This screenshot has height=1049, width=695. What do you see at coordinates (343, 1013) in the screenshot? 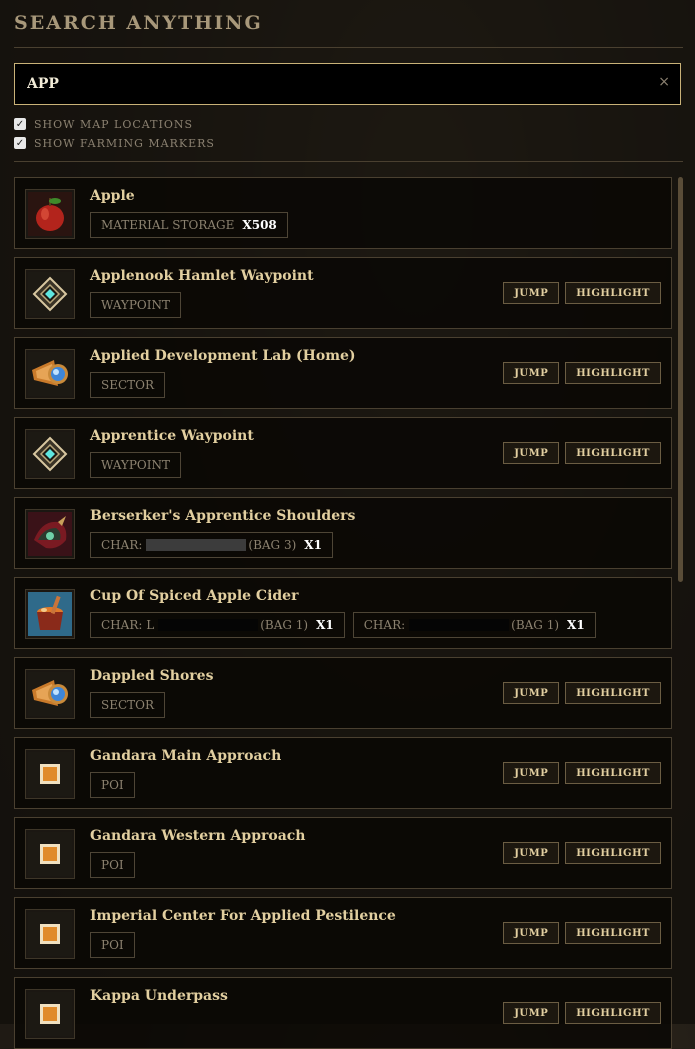
I see `result-row: Kappa Underpass JUMP HIGHLIGHT` at bounding box center [343, 1013].